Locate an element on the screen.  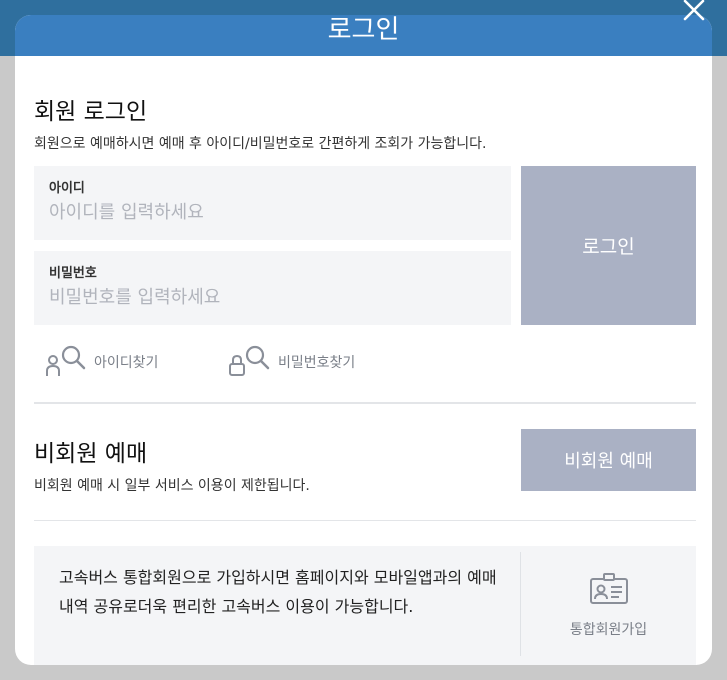
id-input is located at coordinates (269, 212).